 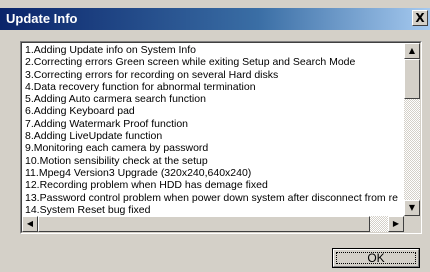 I want to click on scroll-down-button: ▼, so click(x=412, y=208).